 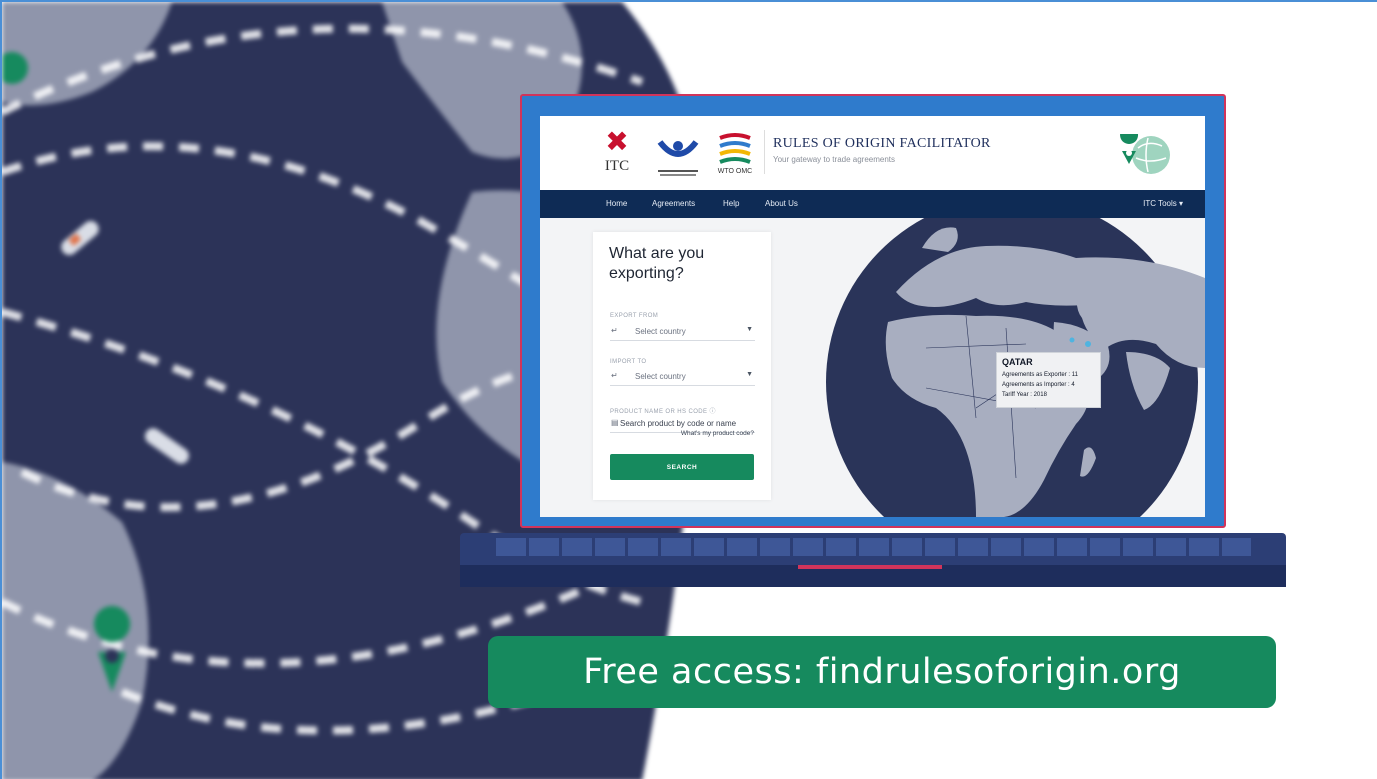 What do you see at coordinates (657, 263) in the screenshot?
I see `form-title: What are you exporting?` at bounding box center [657, 263].